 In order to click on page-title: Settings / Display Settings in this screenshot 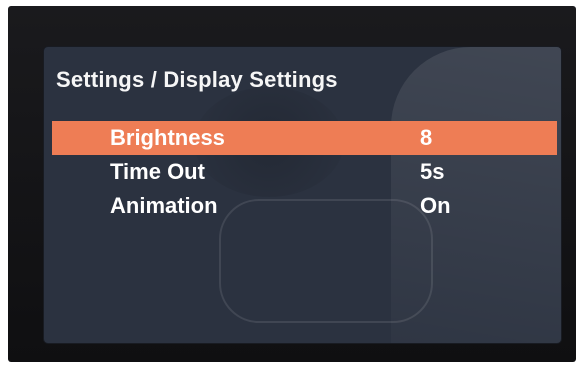, I will do `click(197, 79)`.